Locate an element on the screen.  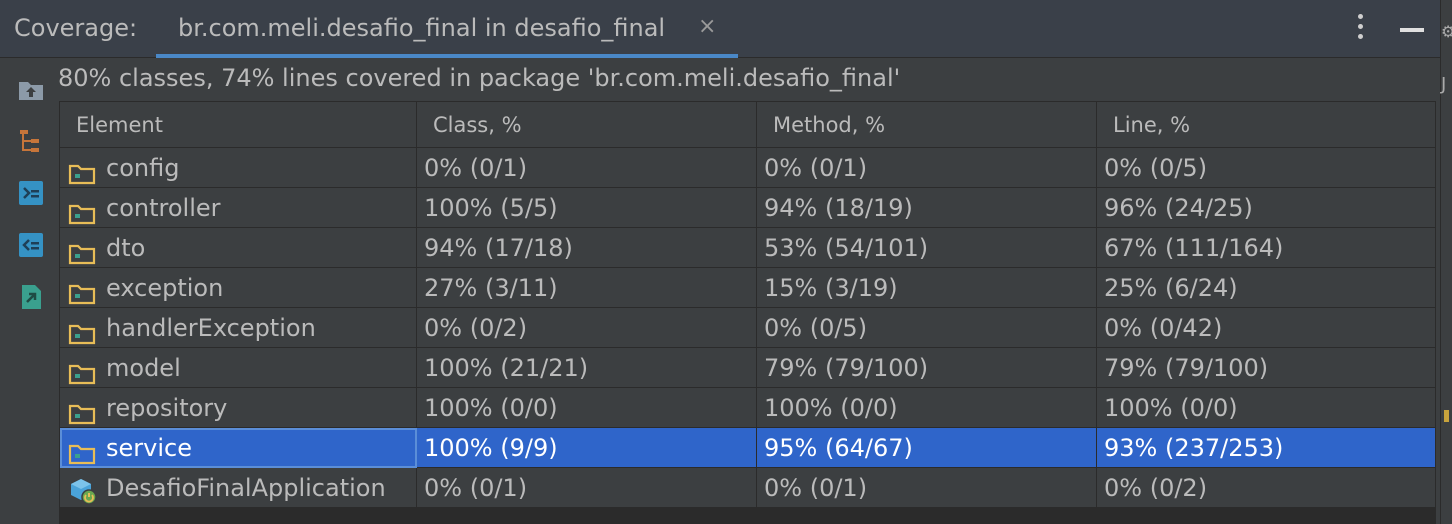
cell-element: model is located at coordinates (238, 368).